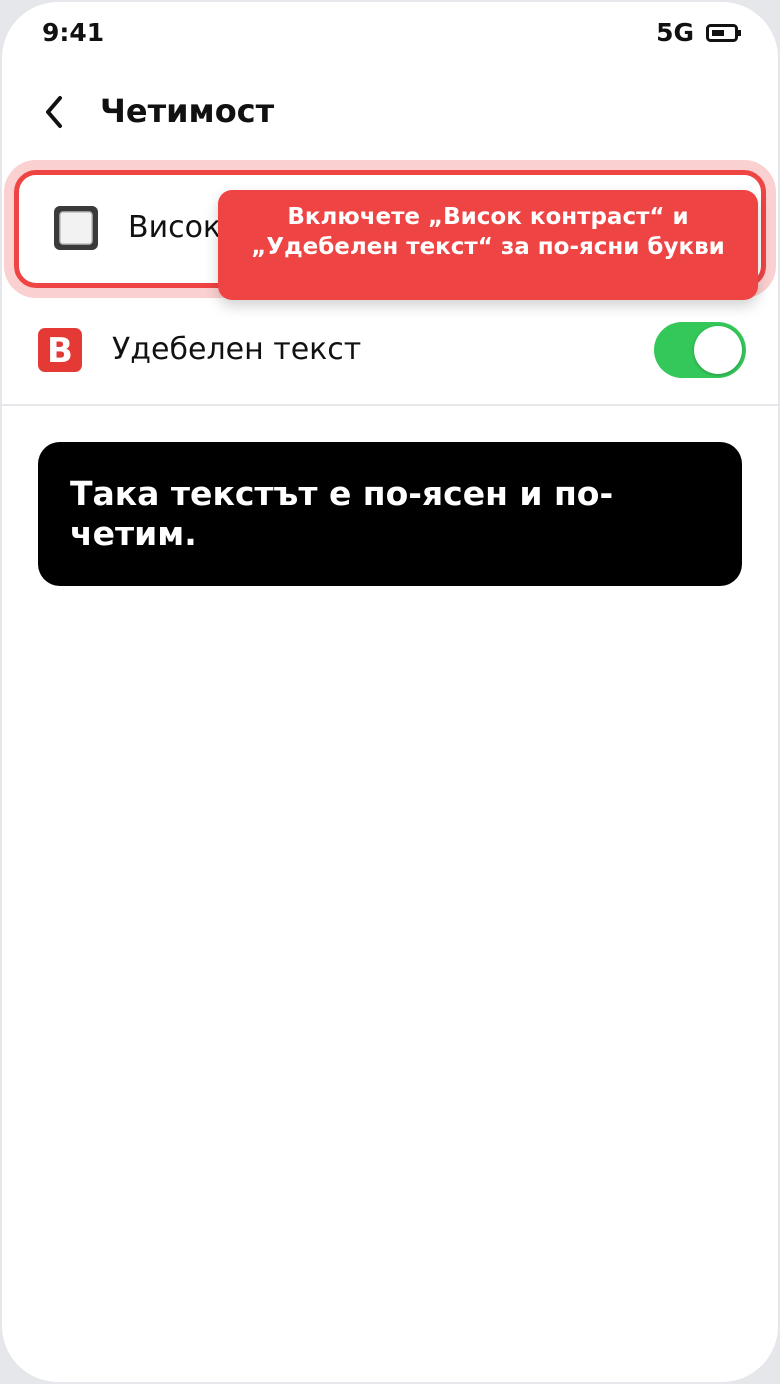 The width and height of the screenshot is (780, 1384). Describe the element at coordinates (390, 350) in the screenshot. I see `setting-row-bold-text: B Удебелен текст` at that location.